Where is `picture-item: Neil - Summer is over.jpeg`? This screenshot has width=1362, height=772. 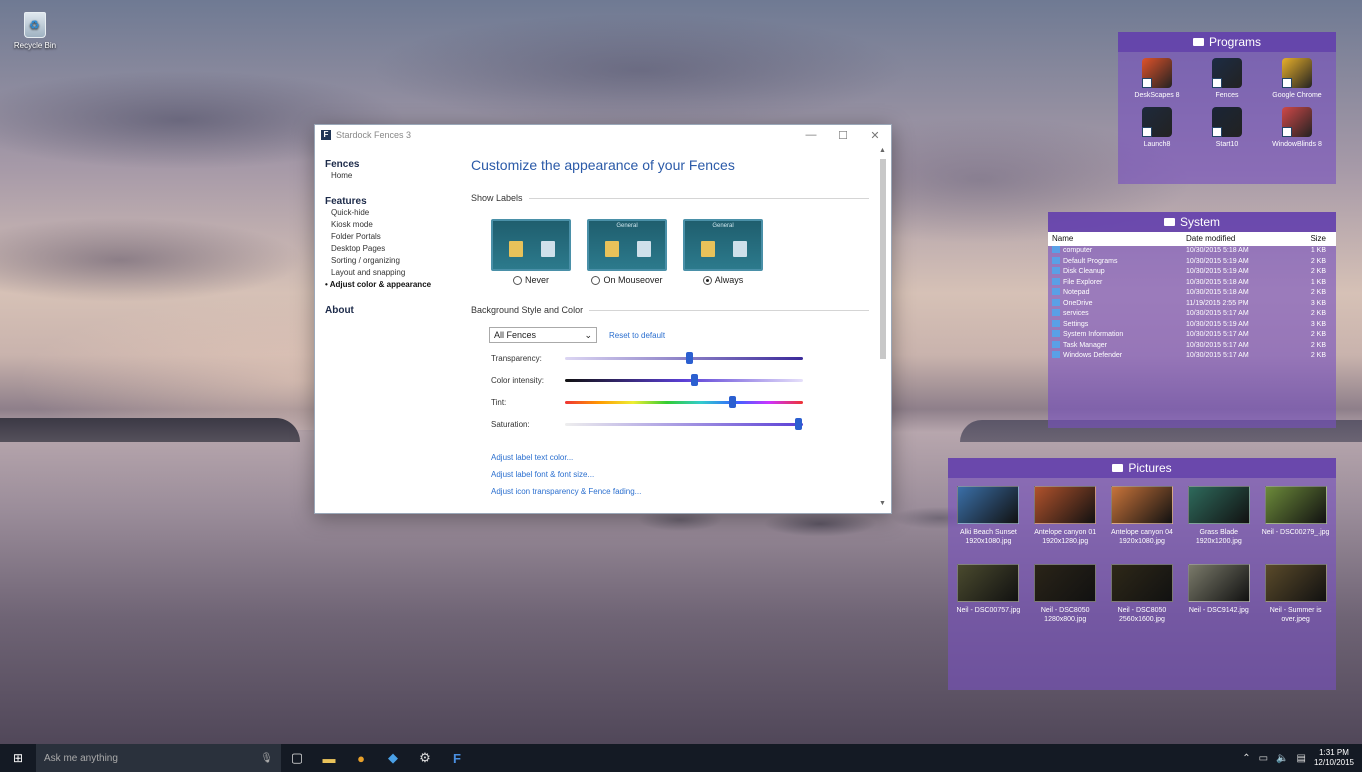 picture-item: Neil - Summer is over.jpeg is located at coordinates (1295, 594).